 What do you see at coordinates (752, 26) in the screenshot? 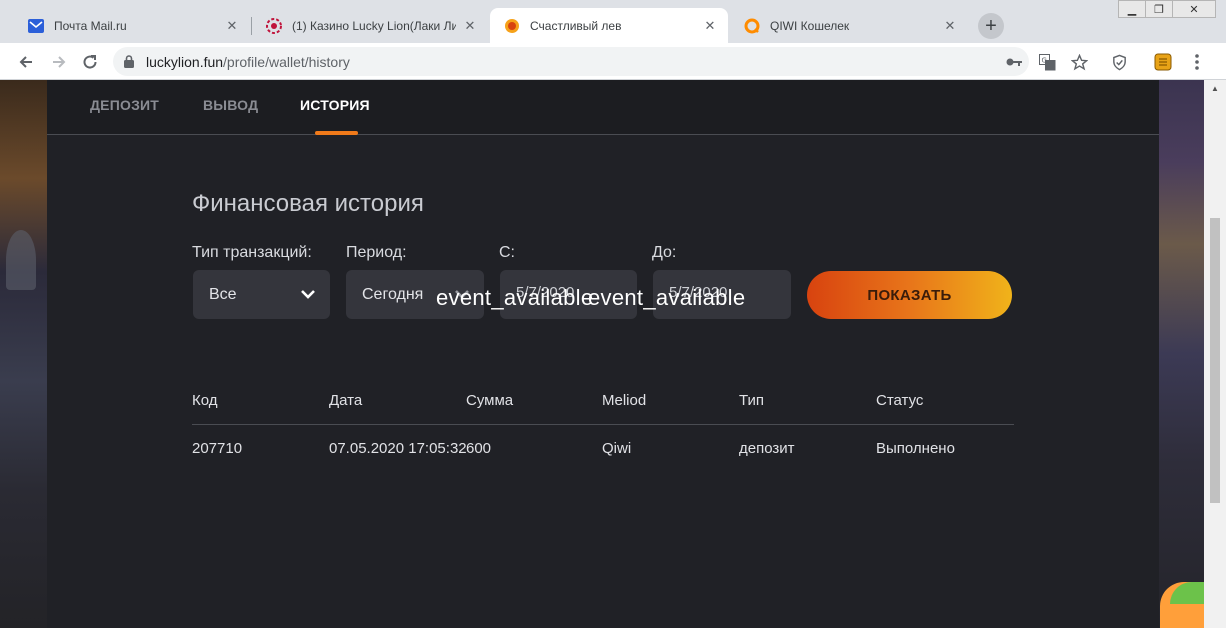
I see `qiwi-icon` at bounding box center [752, 26].